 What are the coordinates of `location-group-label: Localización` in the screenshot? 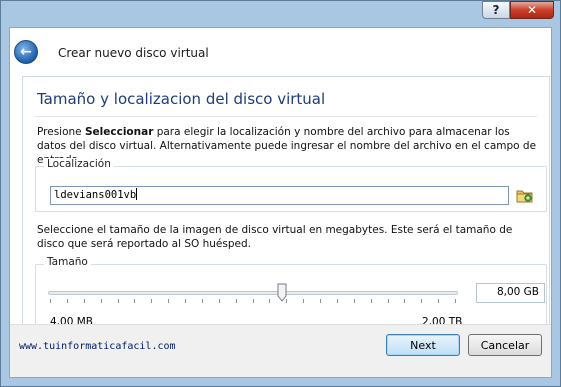 It's located at (79, 164).